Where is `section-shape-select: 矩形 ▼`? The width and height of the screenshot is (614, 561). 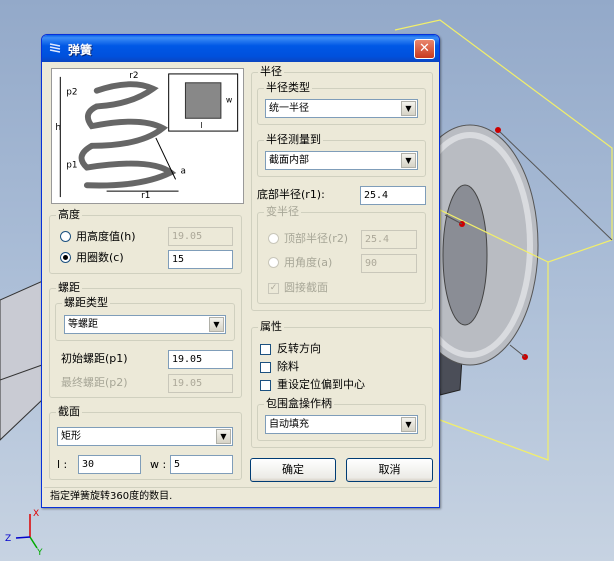
section-shape-select: 矩形 ▼ is located at coordinates (145, 436).